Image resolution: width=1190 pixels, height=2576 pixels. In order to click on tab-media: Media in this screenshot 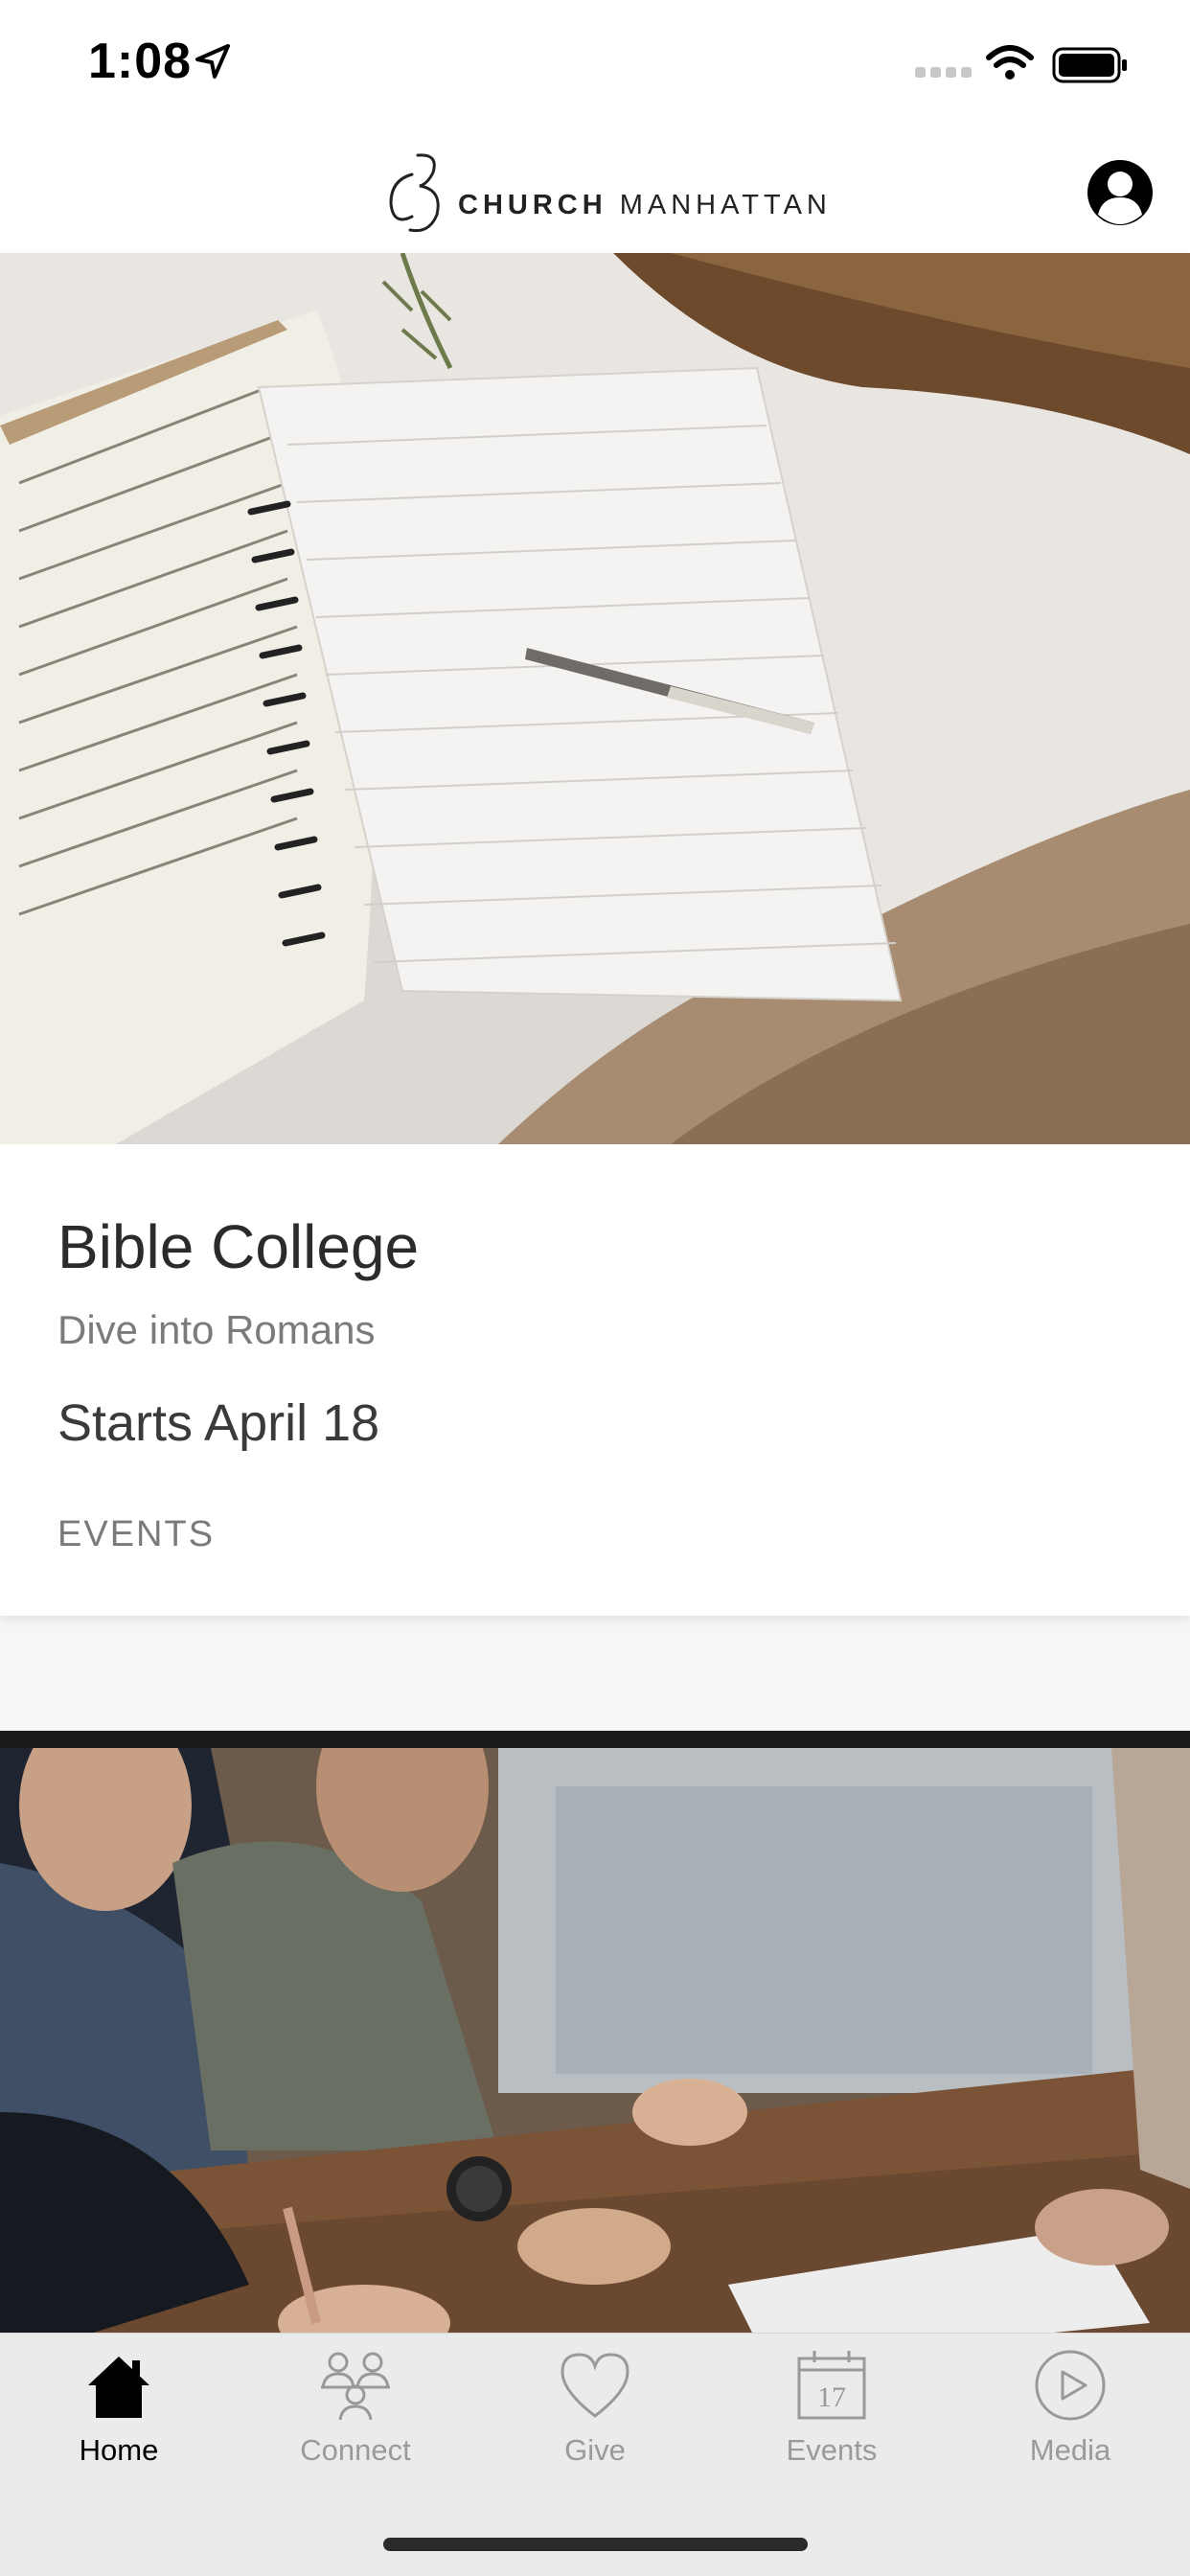, I will do `click(1070, 2407)`.